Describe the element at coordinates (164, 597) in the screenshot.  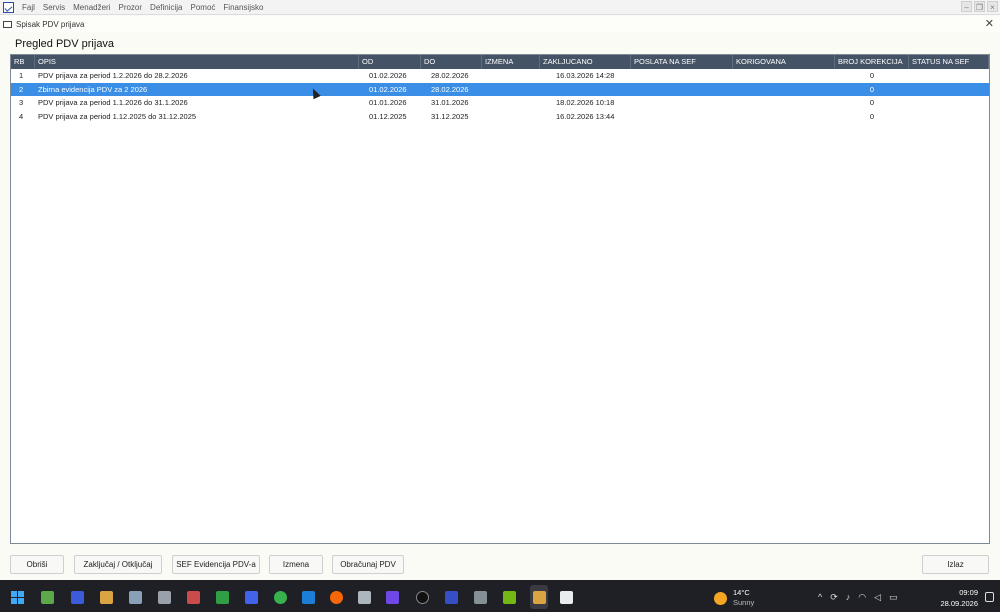
I see `app-icon-gray` at that location.